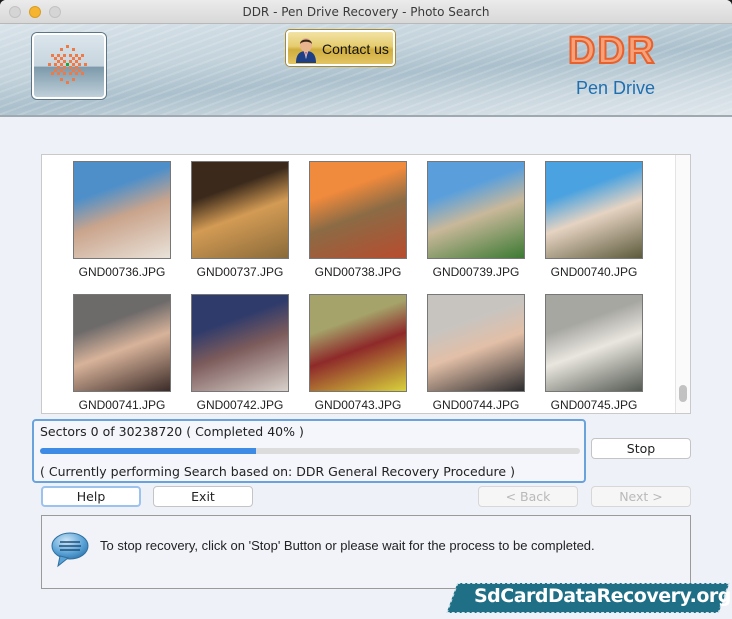  I want to click on progress-bar-fill, so click(148, 451).